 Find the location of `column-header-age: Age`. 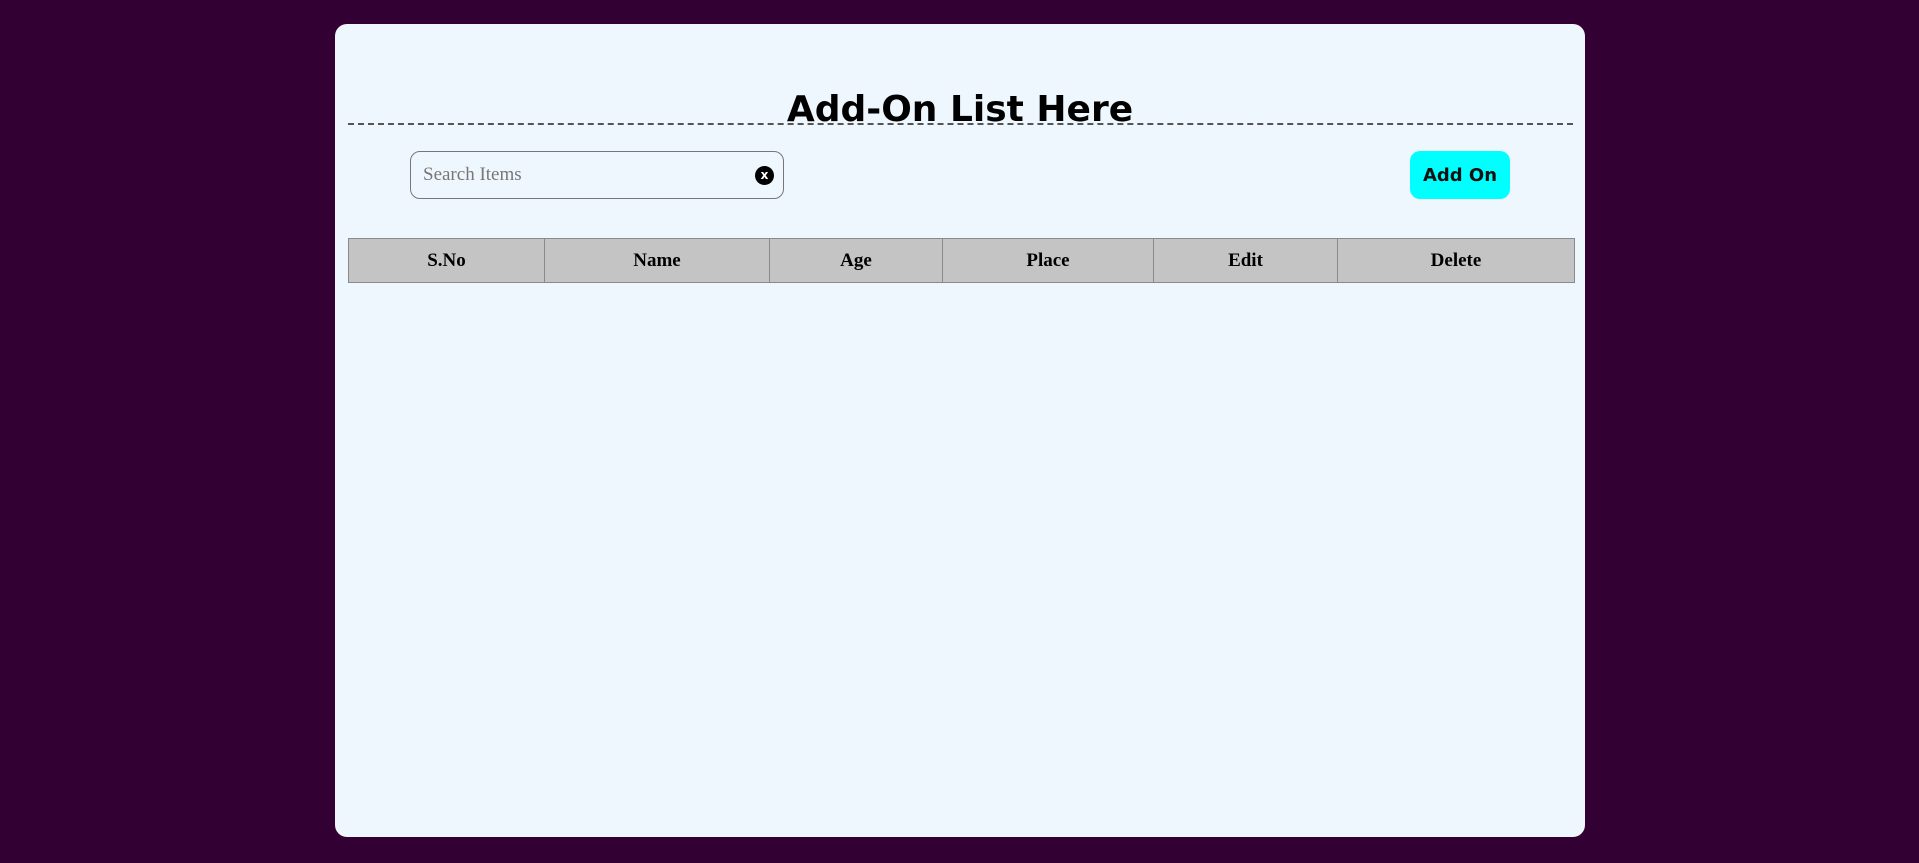

column-header-age: Age is located at coordinates (856, 260).